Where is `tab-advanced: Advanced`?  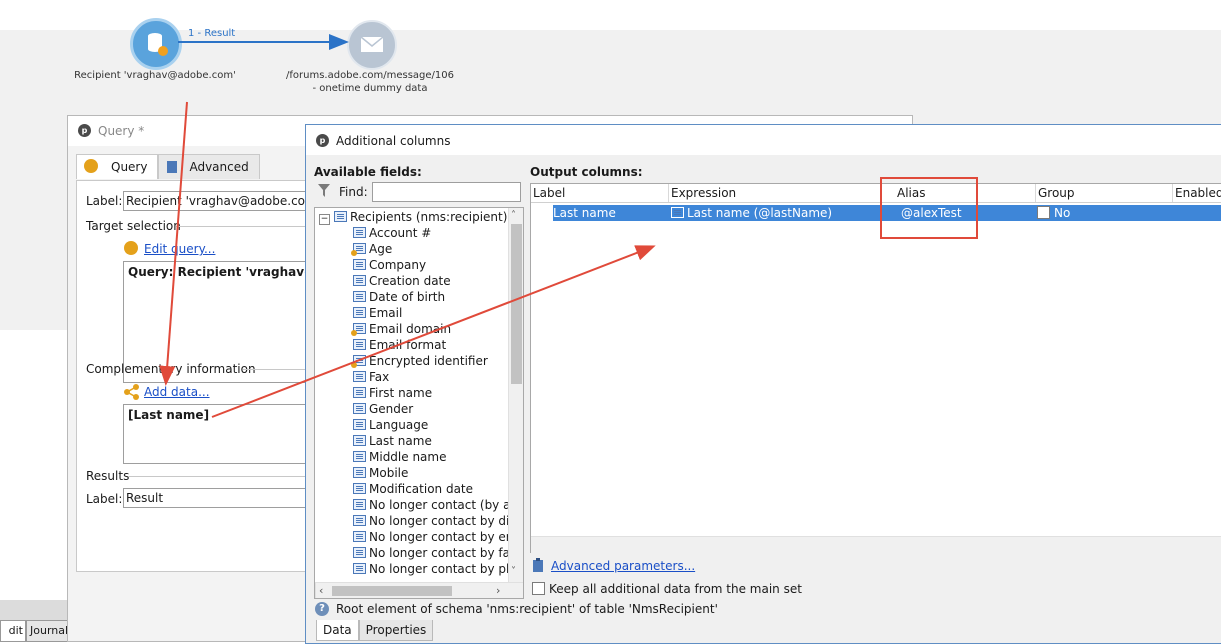
tab-advanced: Advanced is located at coordinates (209, 166).